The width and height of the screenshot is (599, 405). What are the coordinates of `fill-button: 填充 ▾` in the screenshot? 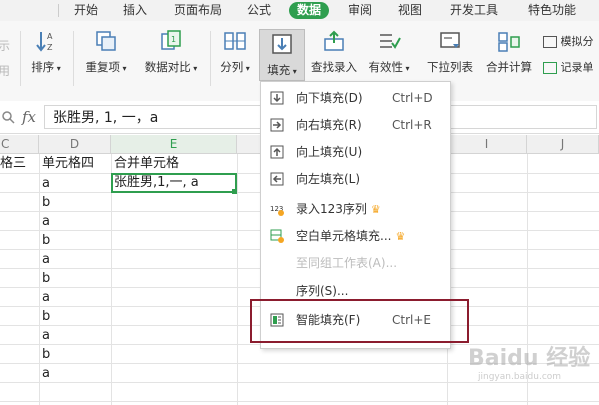 It's located at (282, 55).